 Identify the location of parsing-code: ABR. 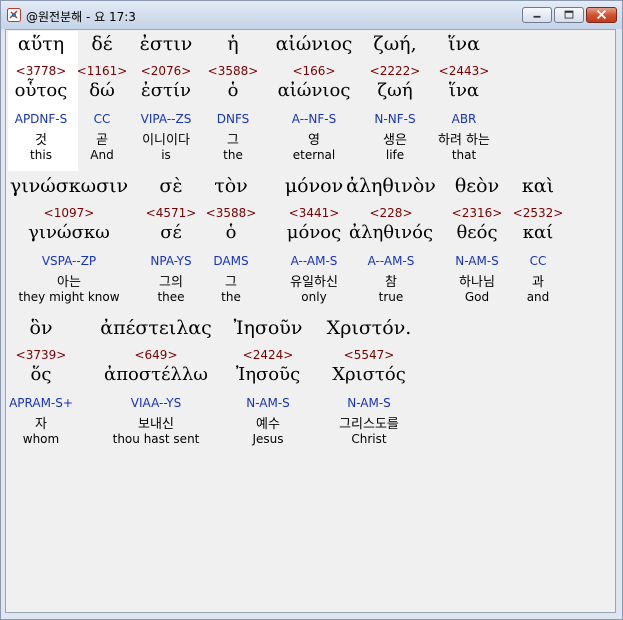
(464, 119).